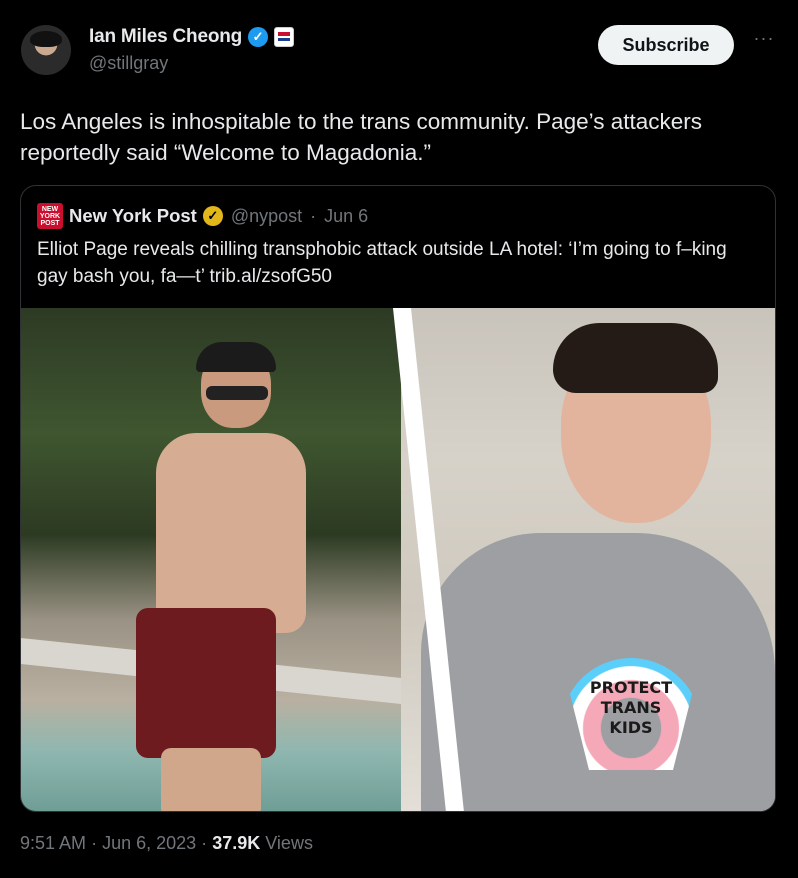 The height and width of the screenshot is (878, 798). I want to click on verified-badge-icon: ✓, so click(258, 37).